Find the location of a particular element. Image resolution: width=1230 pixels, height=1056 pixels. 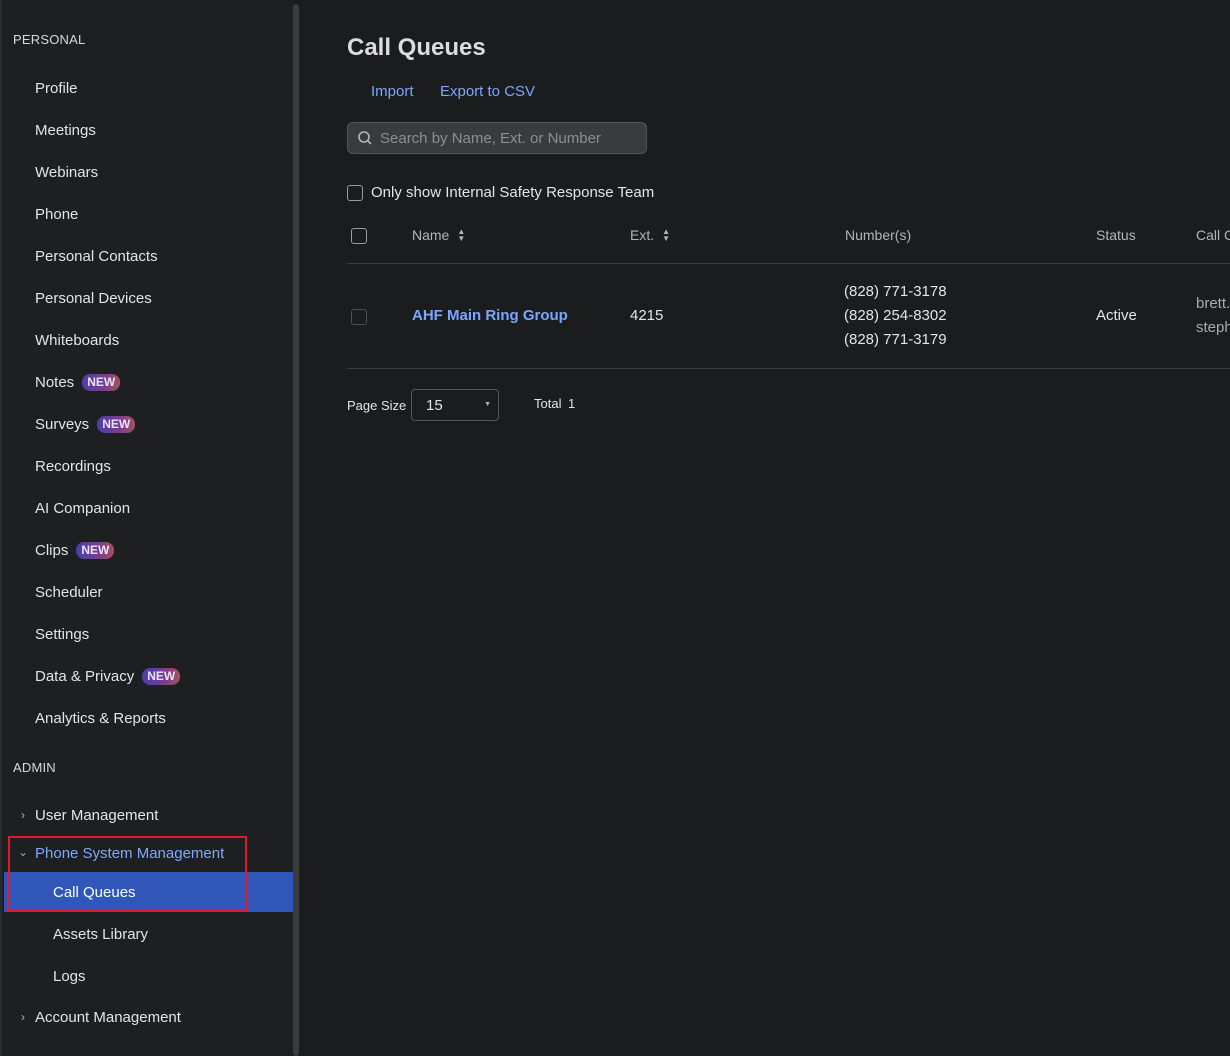

sidebar-item-data-privacy: Data & Privacy NEW is located at coordinates (149, 676).